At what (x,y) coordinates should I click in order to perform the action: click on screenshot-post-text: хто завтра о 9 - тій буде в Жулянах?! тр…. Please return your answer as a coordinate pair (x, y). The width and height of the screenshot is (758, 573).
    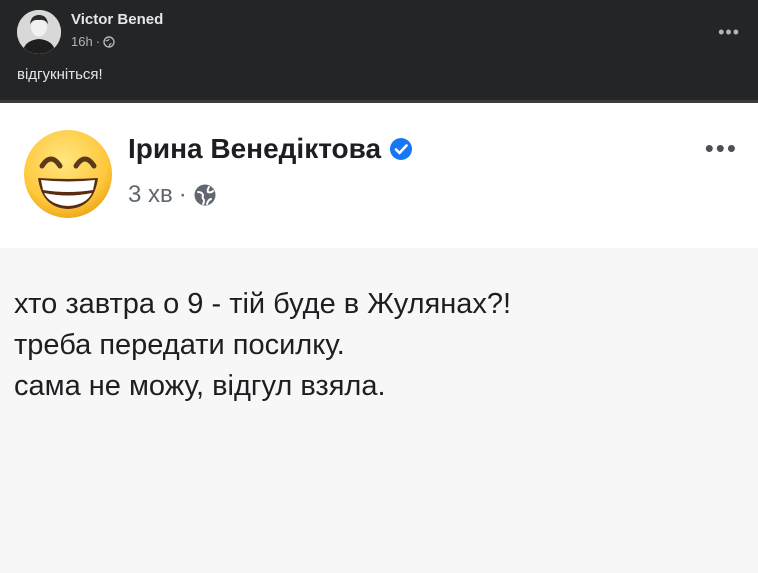
    Looking at the image, I should click on (262, 345).